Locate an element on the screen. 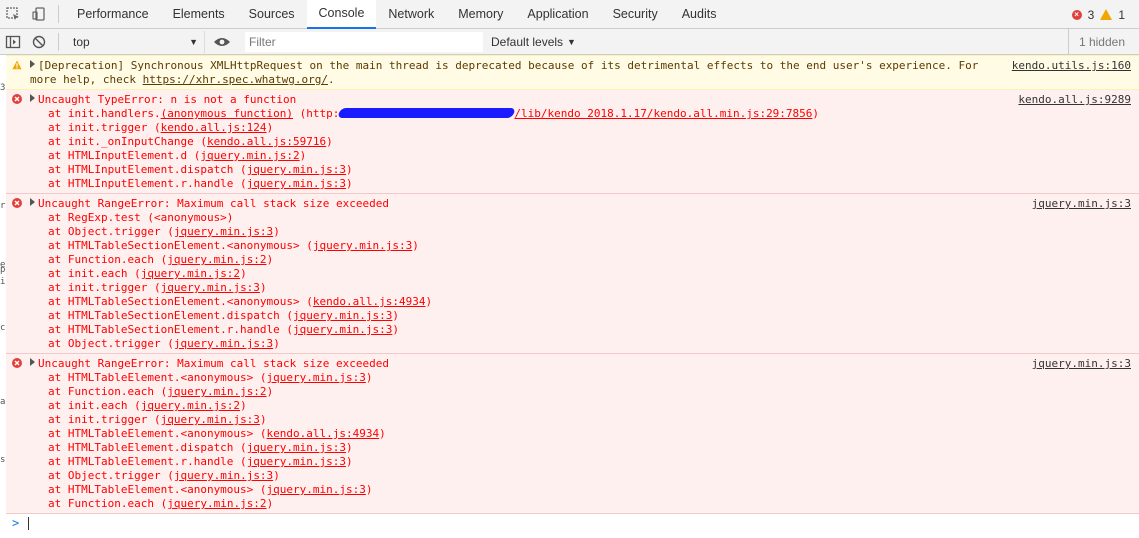  frame-link: kendo.all.js:59716 is located at coordinates (266, 141).